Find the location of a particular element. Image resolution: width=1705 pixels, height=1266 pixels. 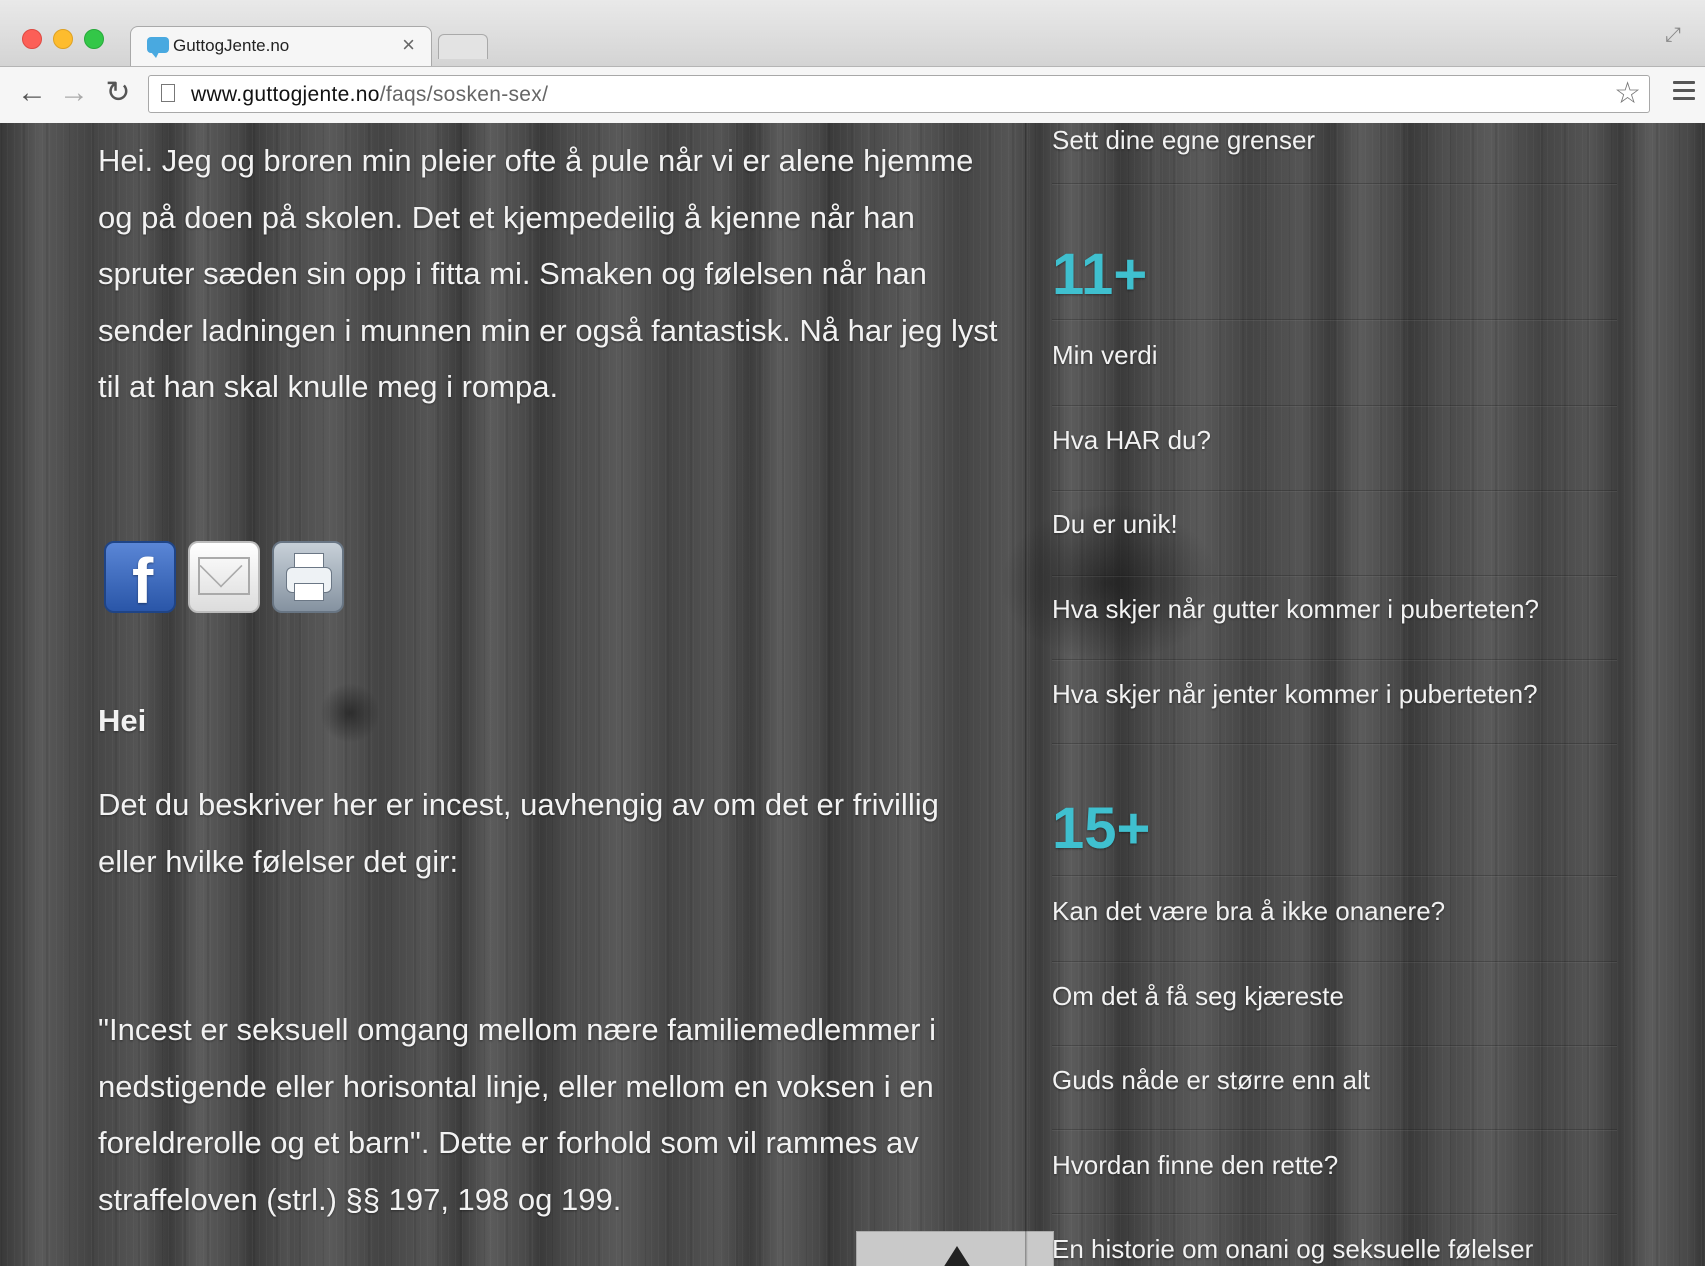

close-window-button is located at coordinates (32, 39).